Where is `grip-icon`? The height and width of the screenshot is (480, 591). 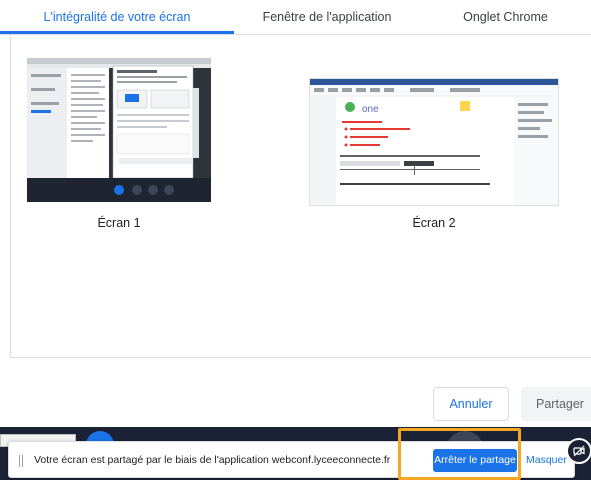 grip-icon is located at coordinates (21, 461).